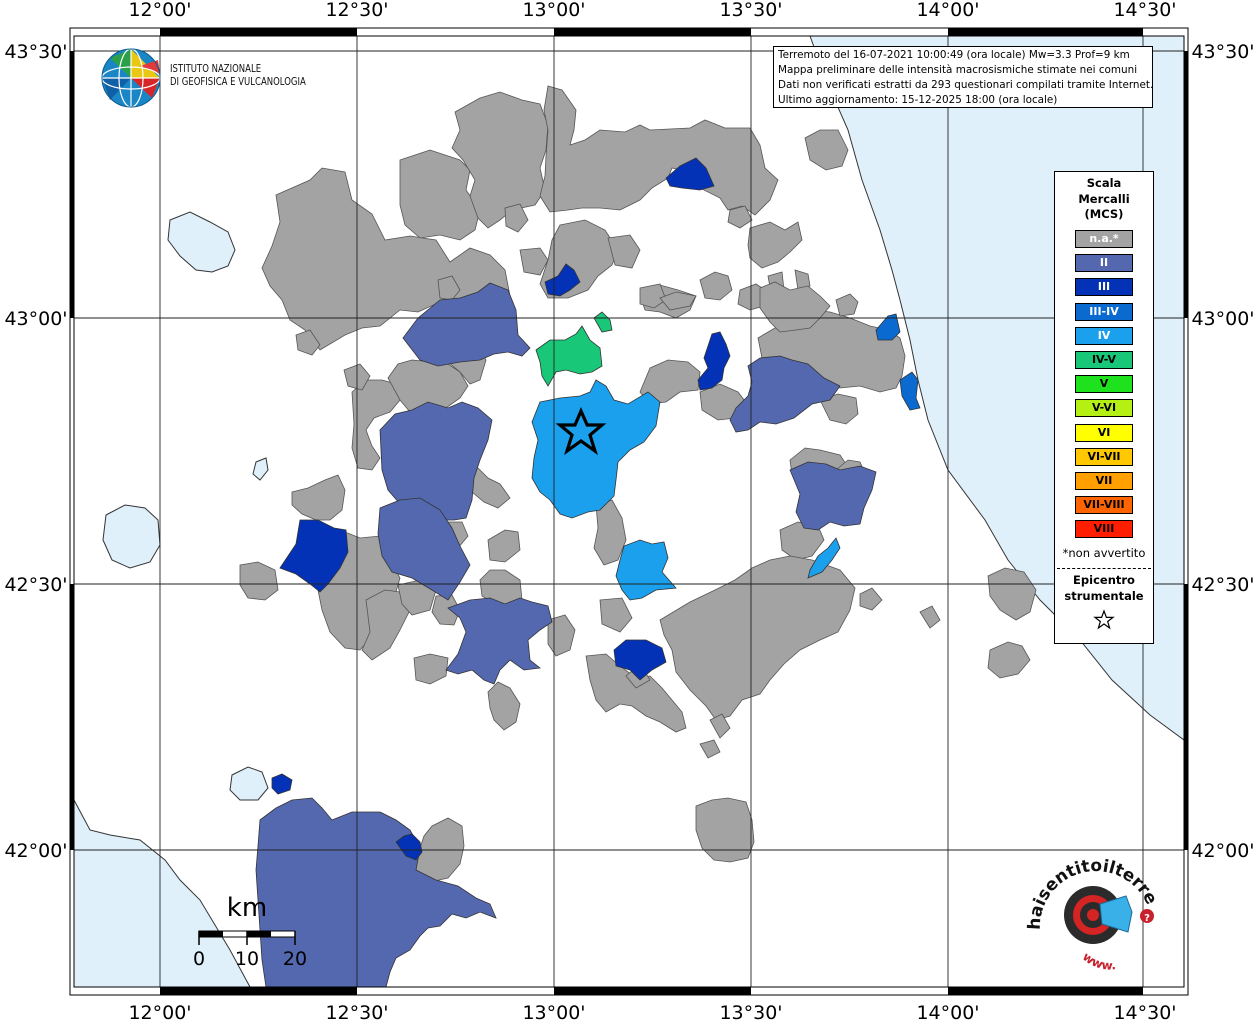  What do you see at coordinates (1104, 481) in the screenshot?
I see `legend-swatch: VII` at bounding box center [1104, 481].